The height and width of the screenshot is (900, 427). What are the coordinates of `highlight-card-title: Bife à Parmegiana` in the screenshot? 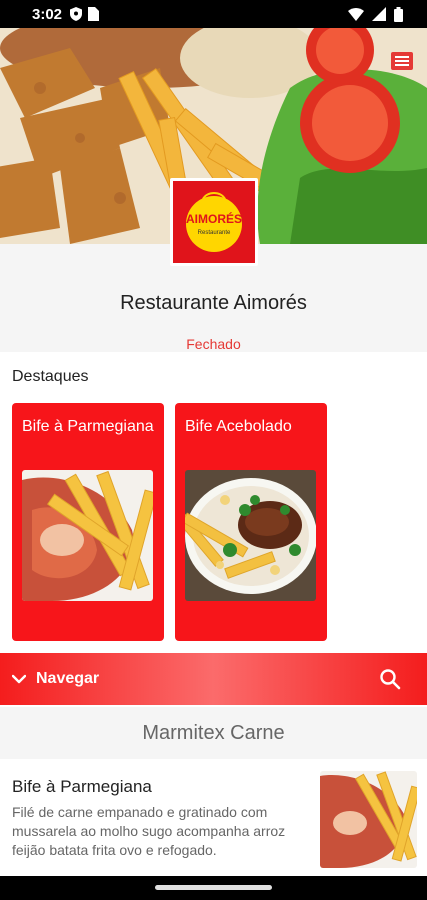 It's located at (88, 426).